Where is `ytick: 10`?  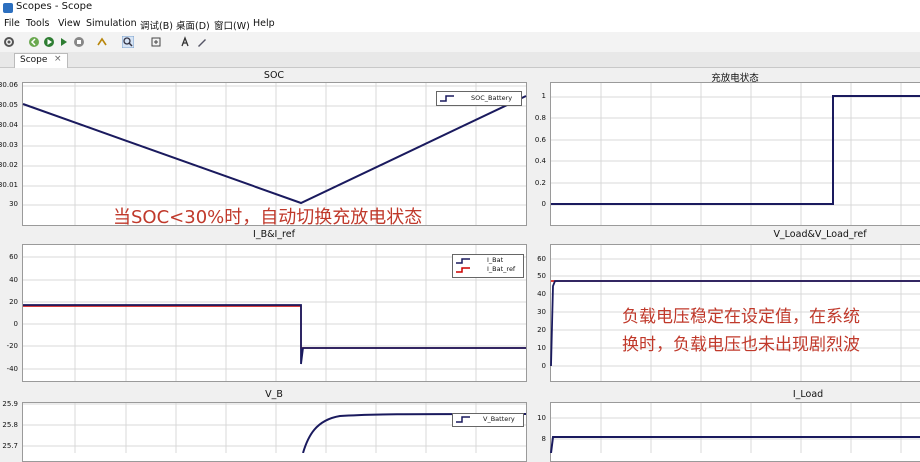 ytick: 10 is located at coordinates (541, 348).